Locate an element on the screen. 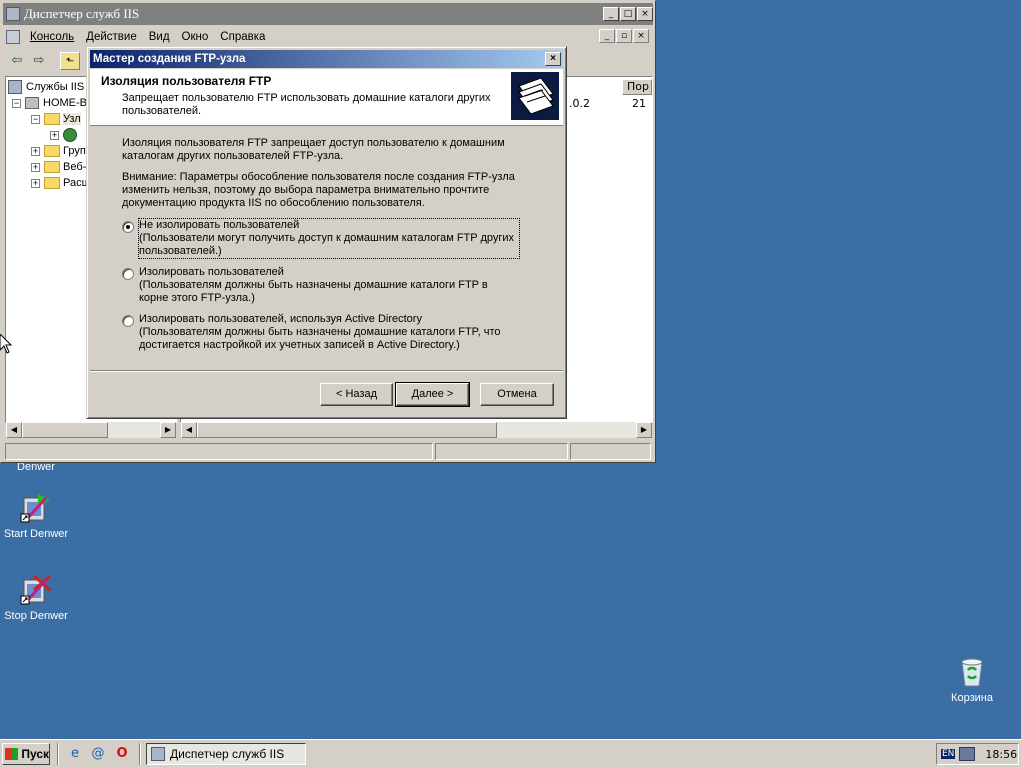  mdi-restore-button: ▫ is located at coordinates (624, 36).